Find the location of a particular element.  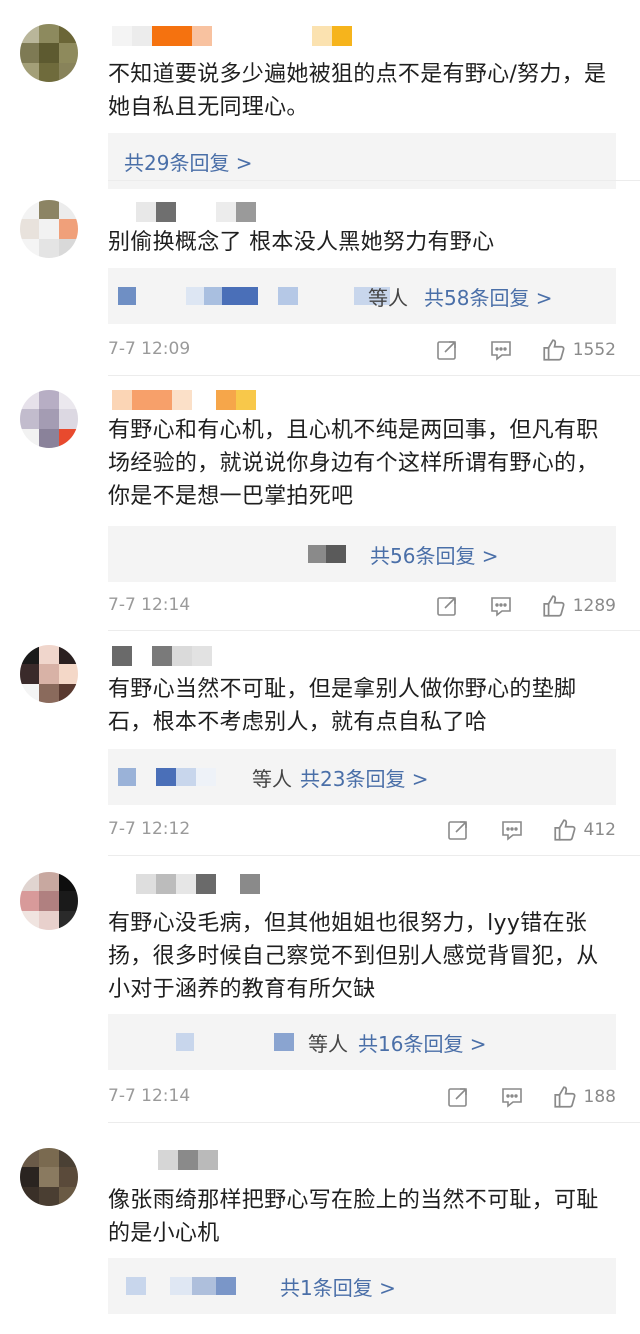

reply-count-link: 共29条回复 > is located at coordinates (188, 161).